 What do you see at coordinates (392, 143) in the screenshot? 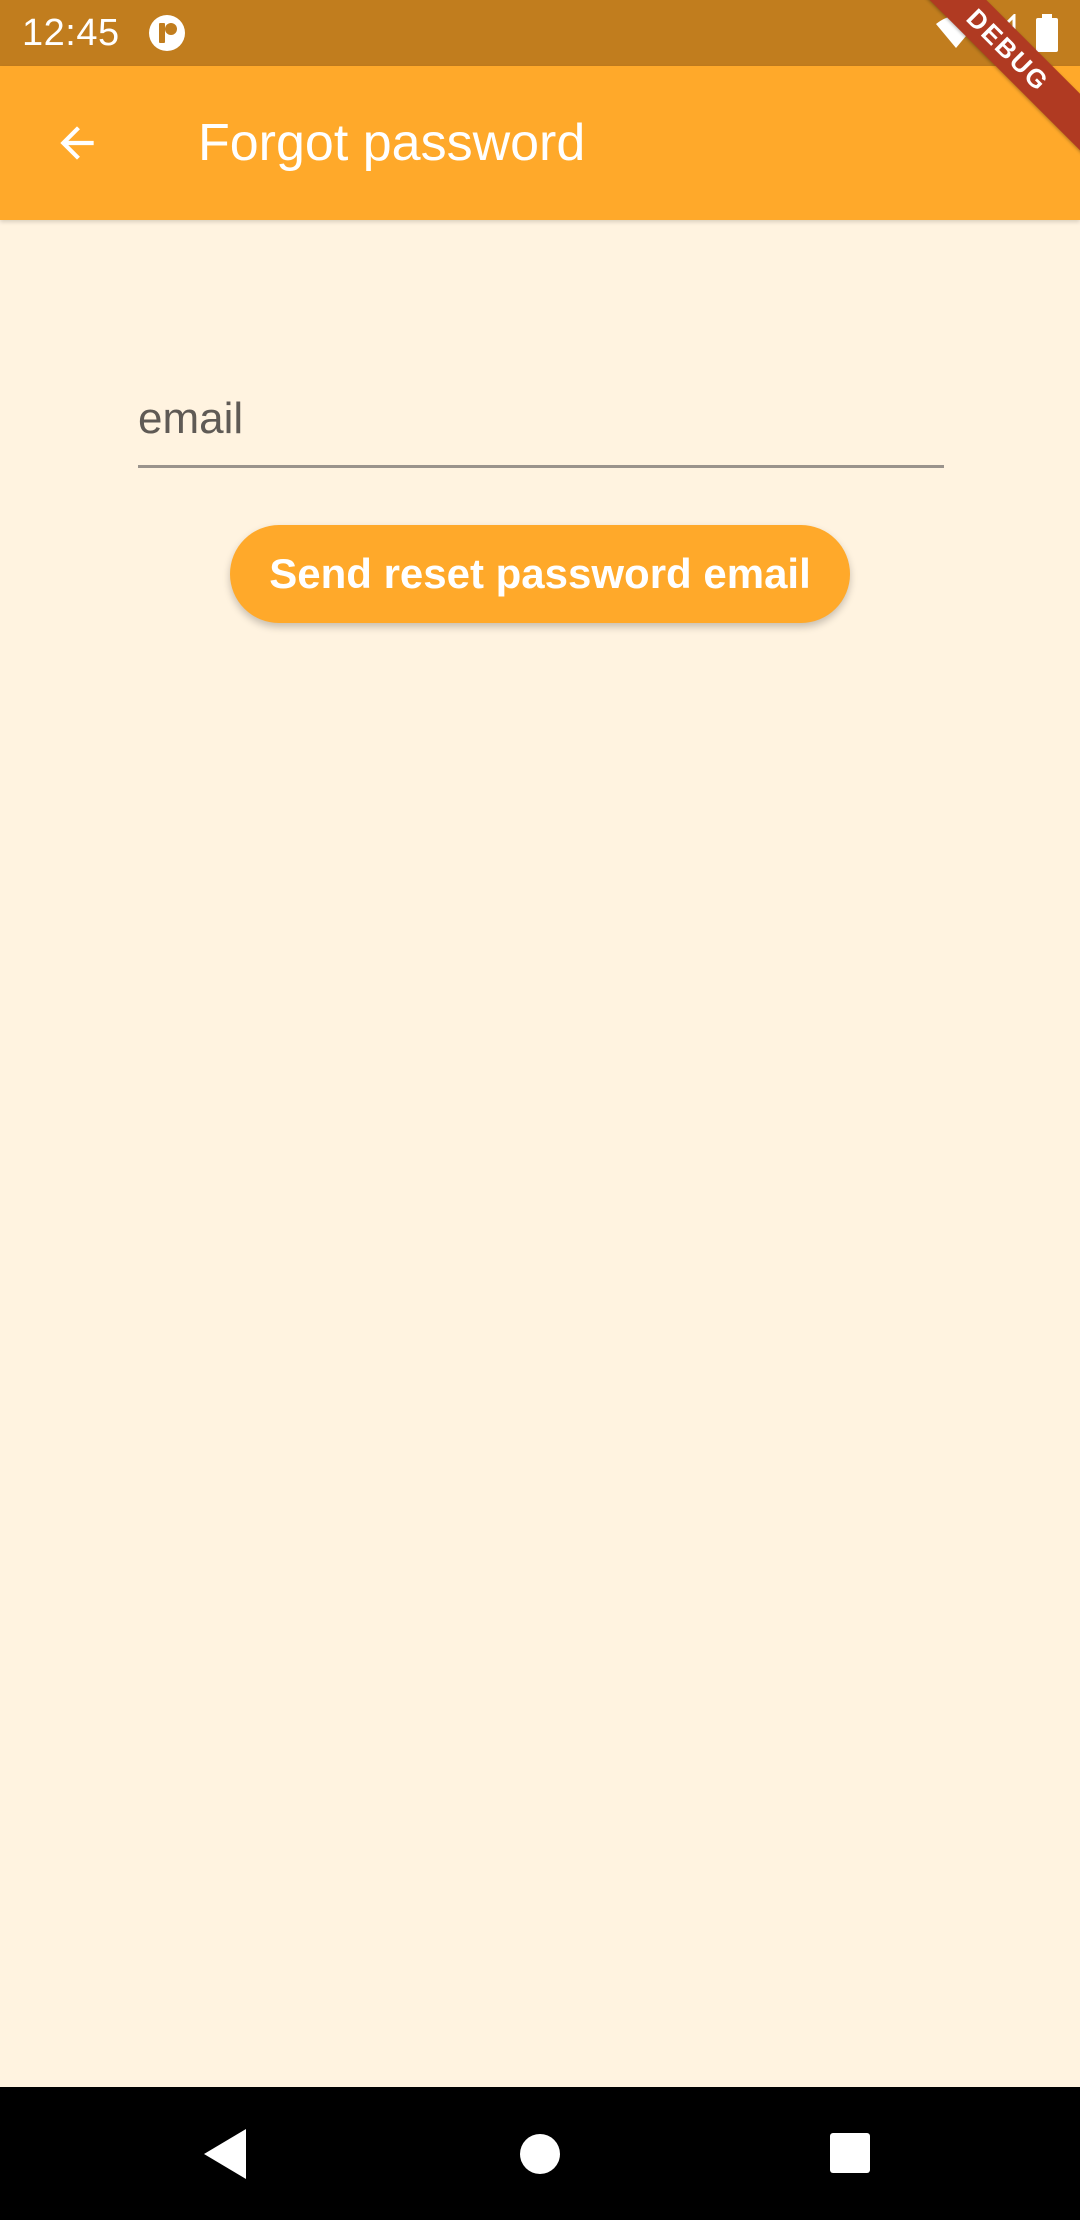
I see `page-title: Forgot password` at bounding box center [392, 143].